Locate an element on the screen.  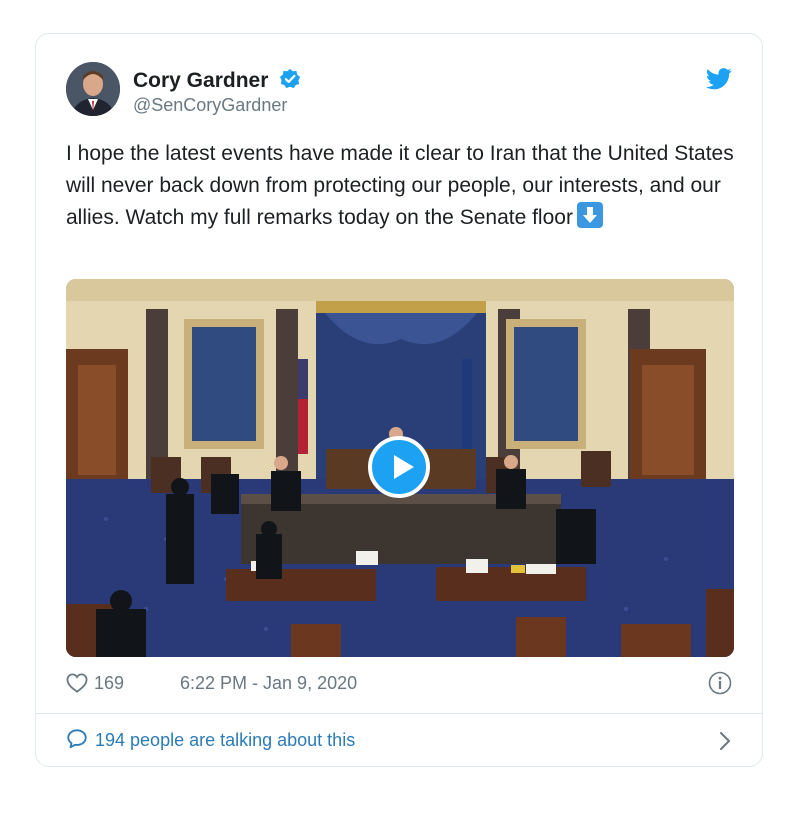
display-name: Cory Gardner is located at coordinates (217, 82).